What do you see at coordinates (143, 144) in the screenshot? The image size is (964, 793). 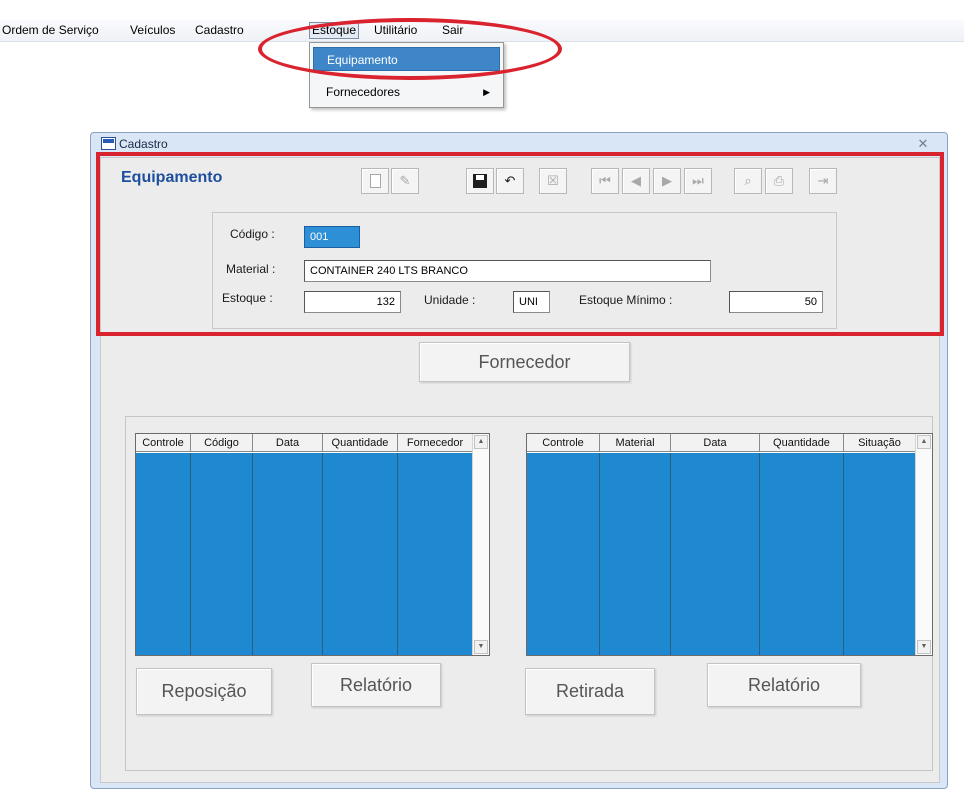 I see `window-title: Cadastro` at bounding box center [143, 144].